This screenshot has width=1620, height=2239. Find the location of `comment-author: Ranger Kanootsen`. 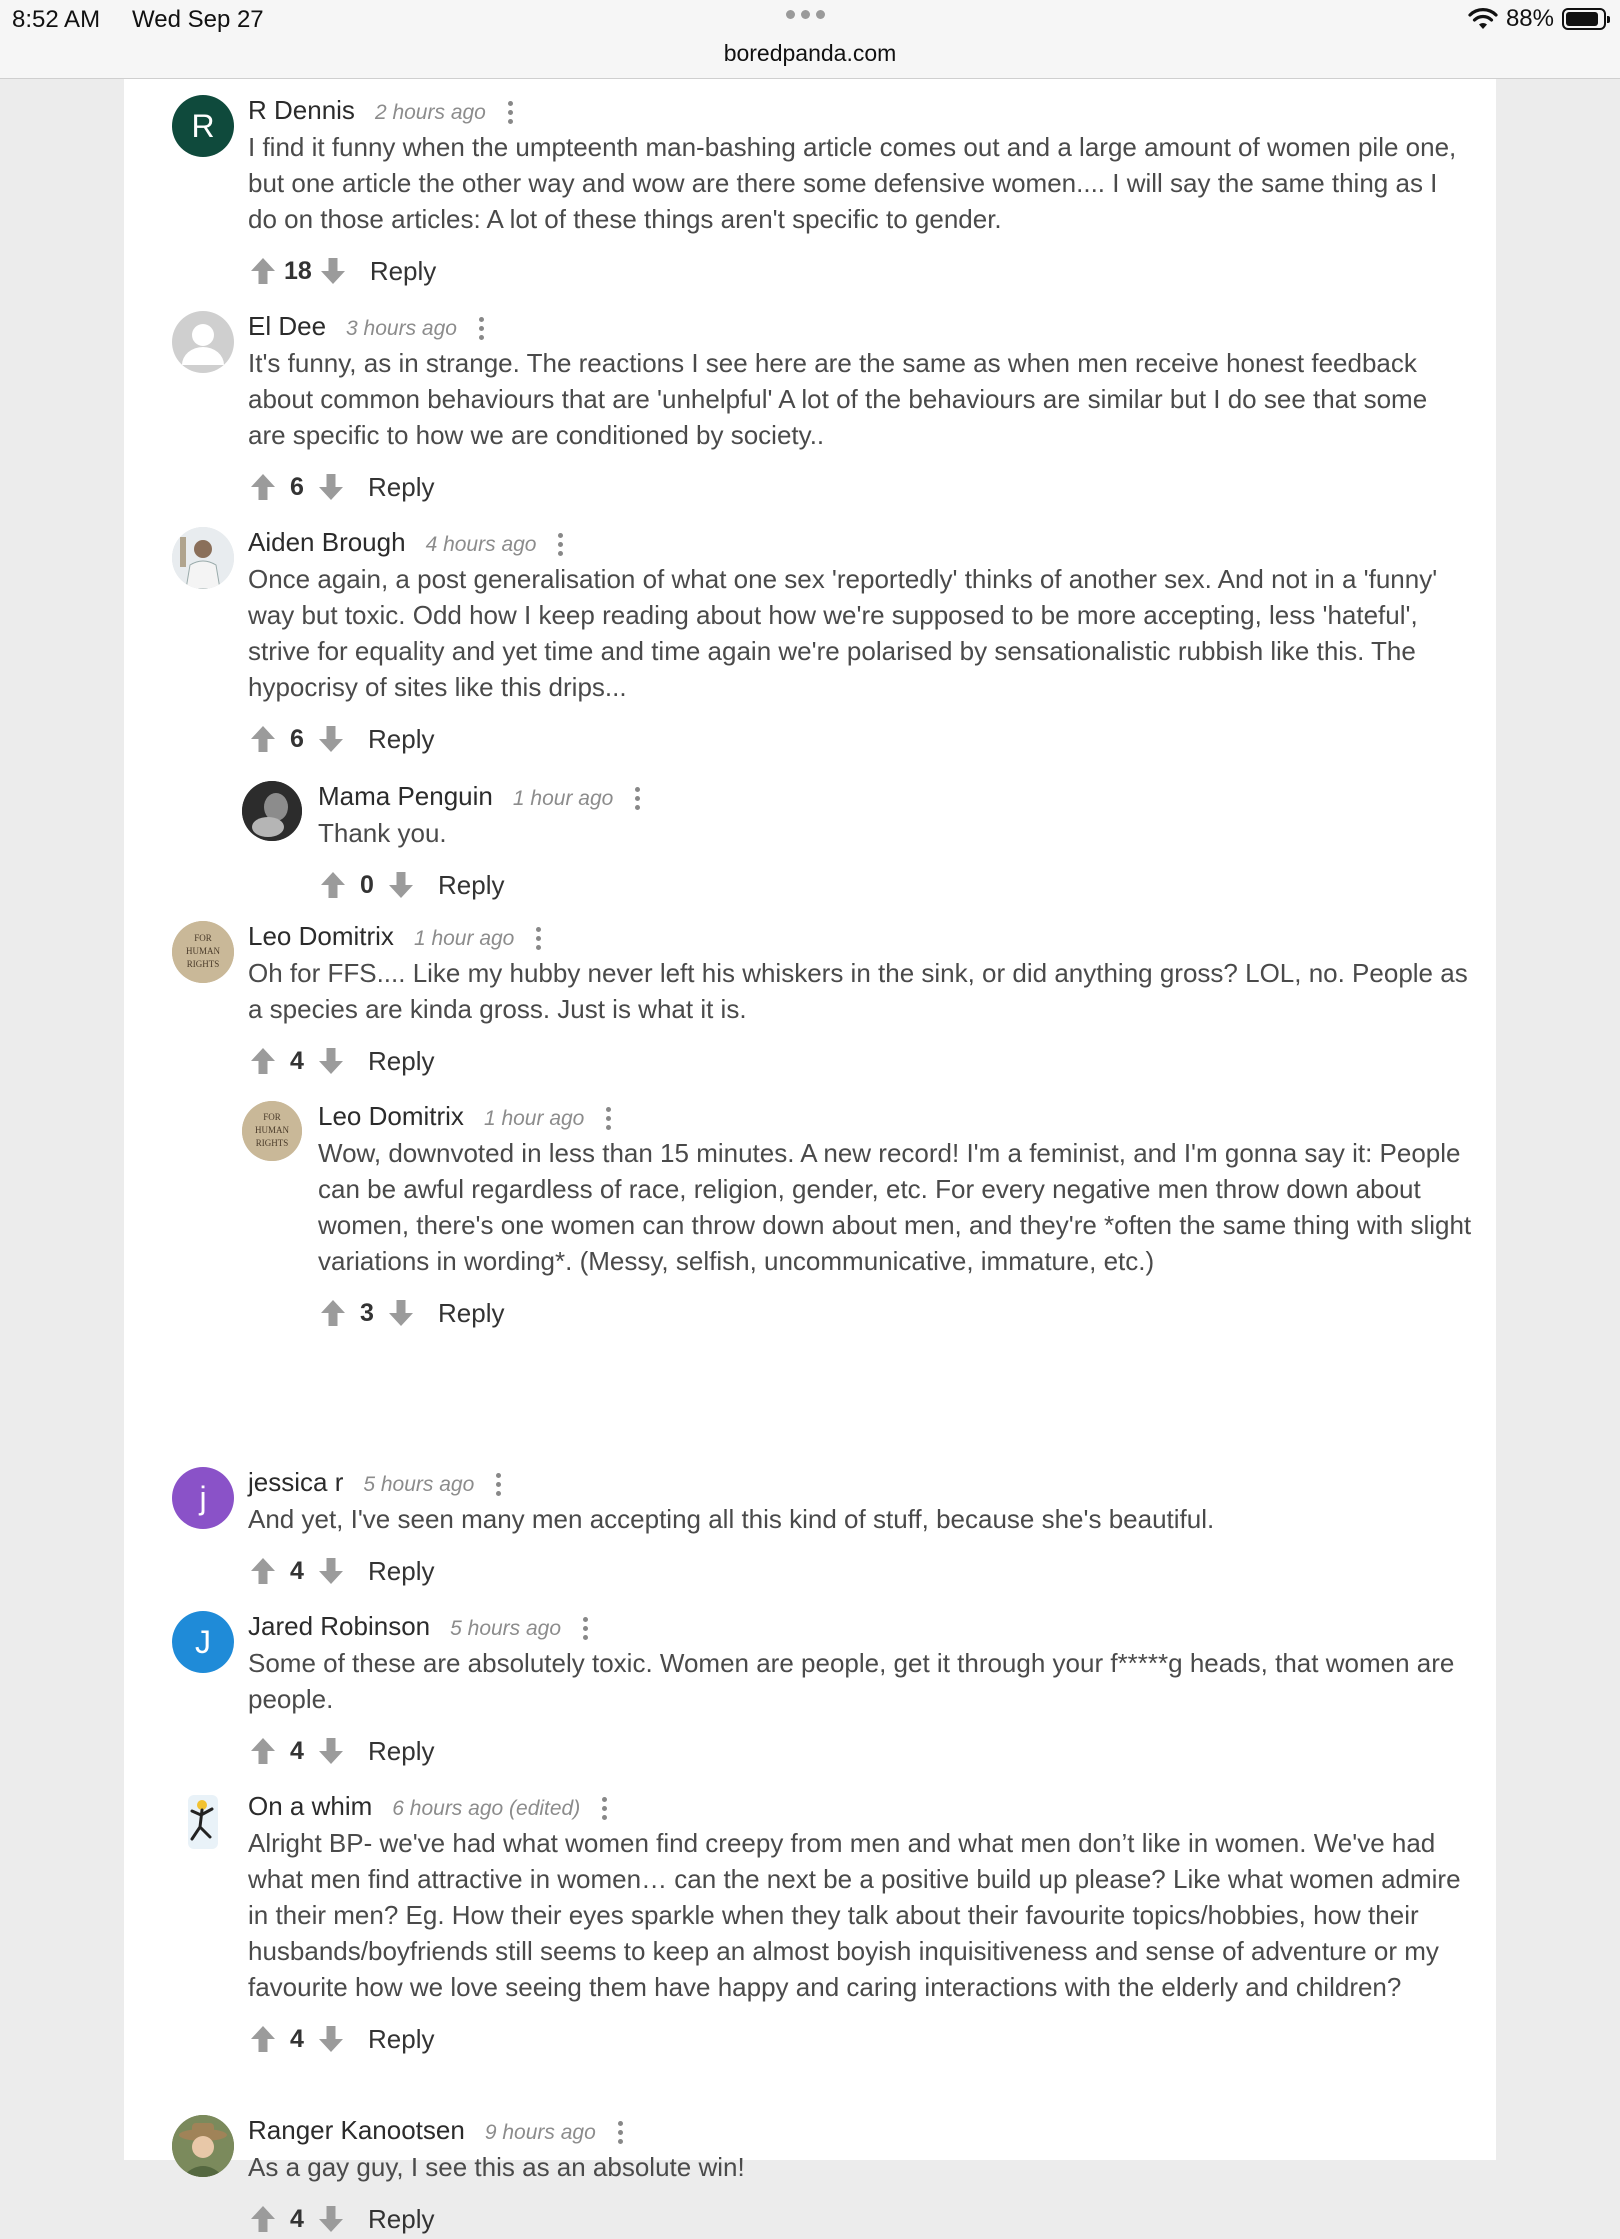

comment-author: Ranger Kanootsen is located at coordinates (356, 2130).